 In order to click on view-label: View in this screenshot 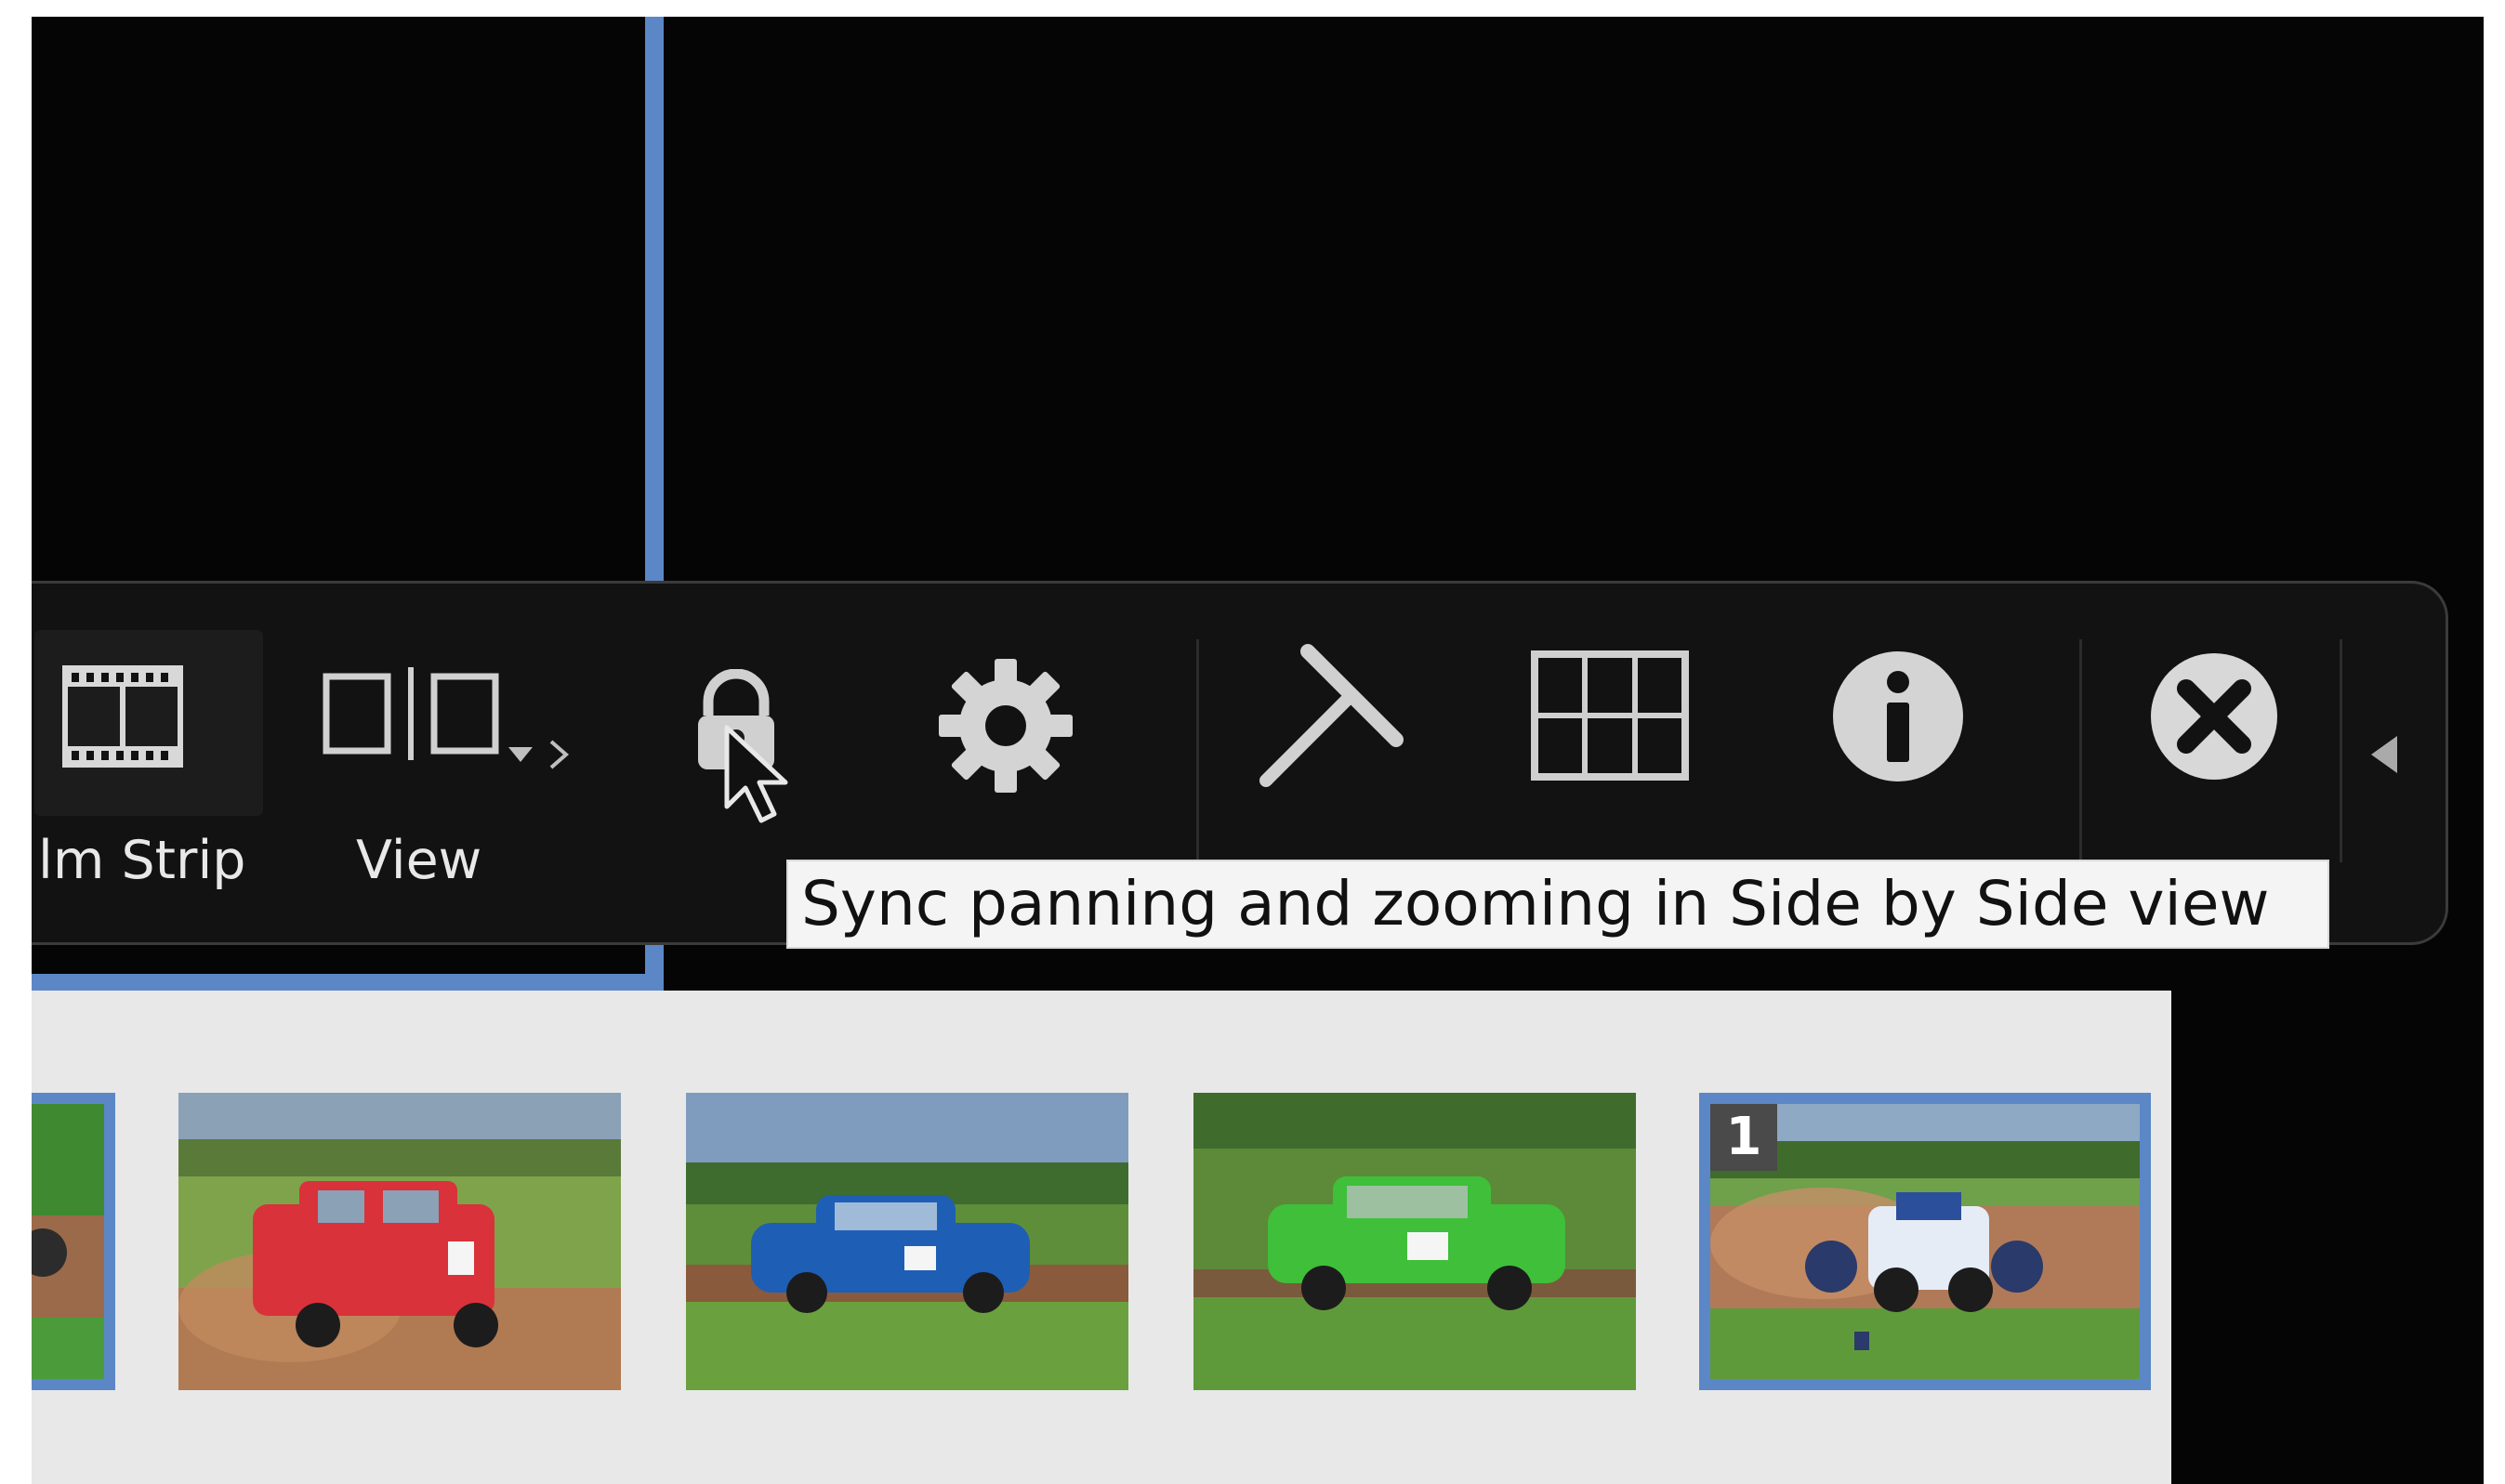, I will do `click(419, 860)`.